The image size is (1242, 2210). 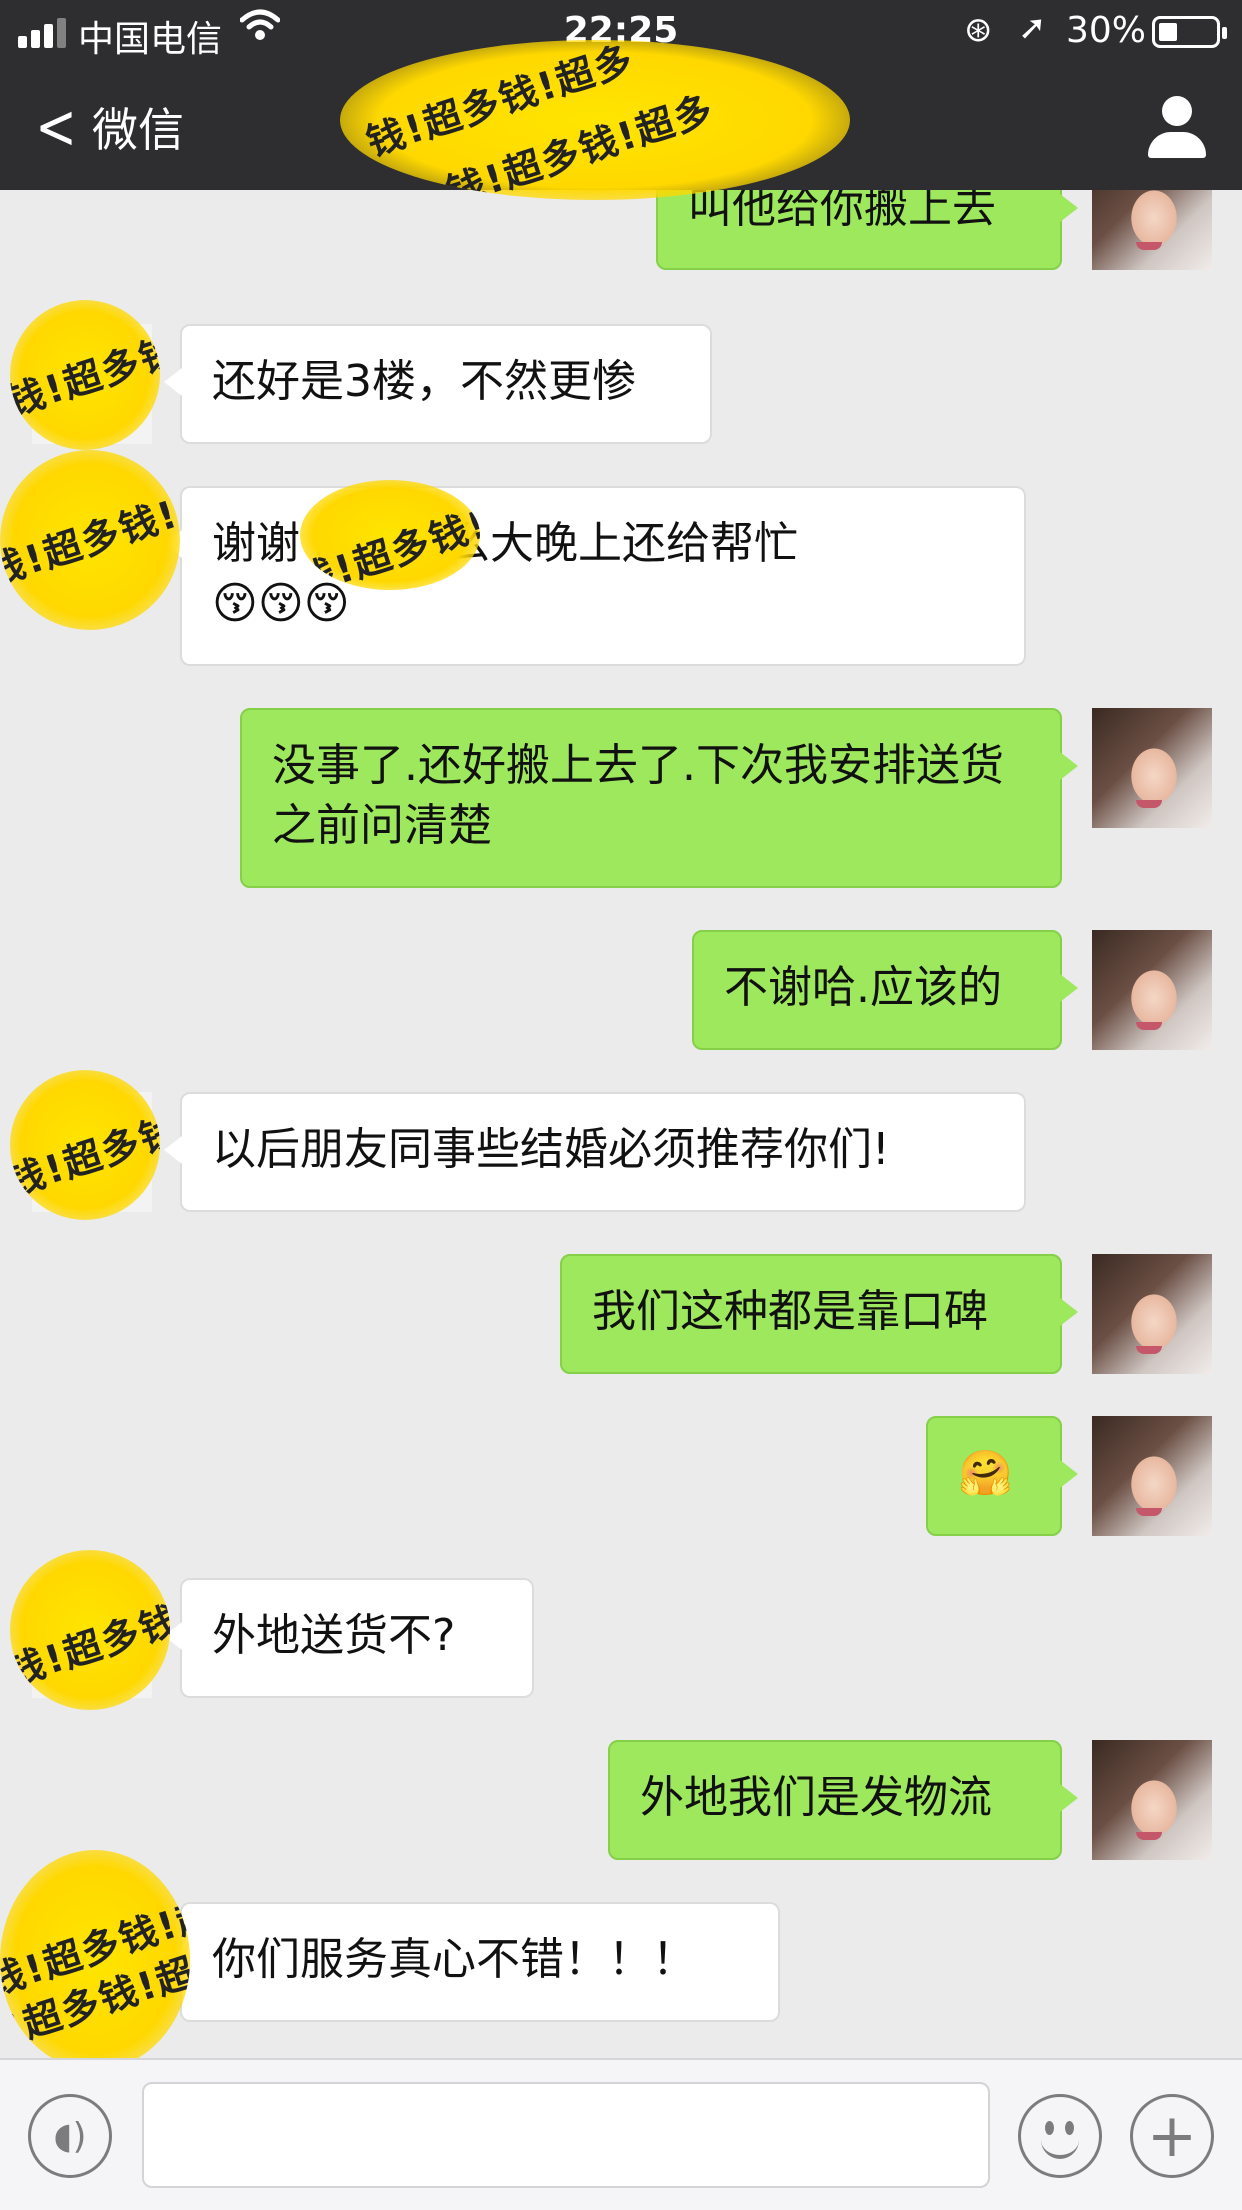 I want to click on message-bubble-self: 没事了.还好搬上去了.下次我安排送货之前问清楚, so click(x=659, y=798).